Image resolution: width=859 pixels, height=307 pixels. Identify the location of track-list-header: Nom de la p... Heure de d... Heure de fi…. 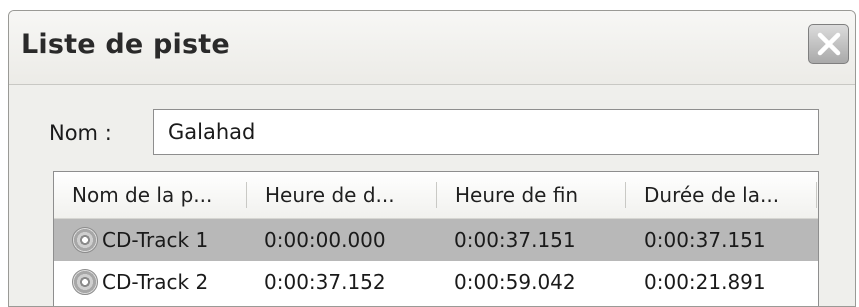
(436, 195).